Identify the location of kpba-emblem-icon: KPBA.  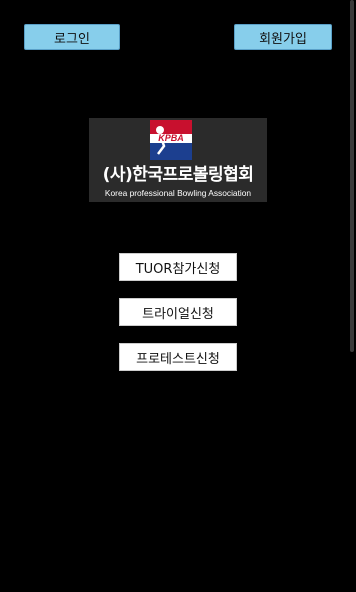
(171, 140).